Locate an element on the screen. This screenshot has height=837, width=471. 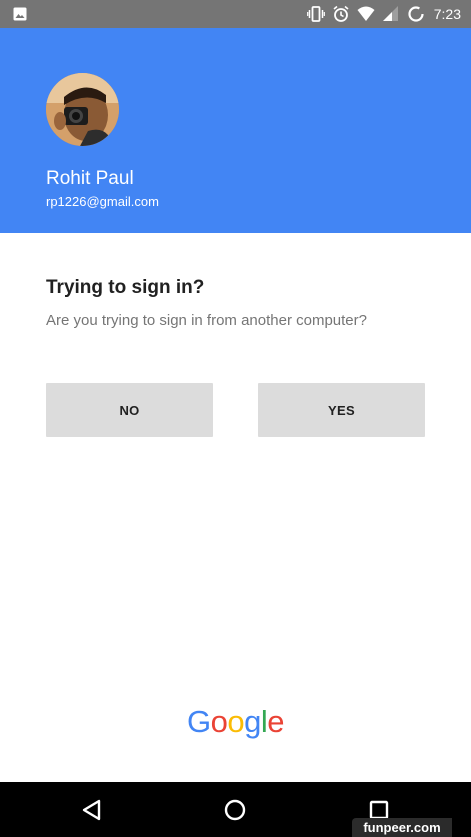
account-email: rp1226@gmail.com is located at coordinates (102, 201).